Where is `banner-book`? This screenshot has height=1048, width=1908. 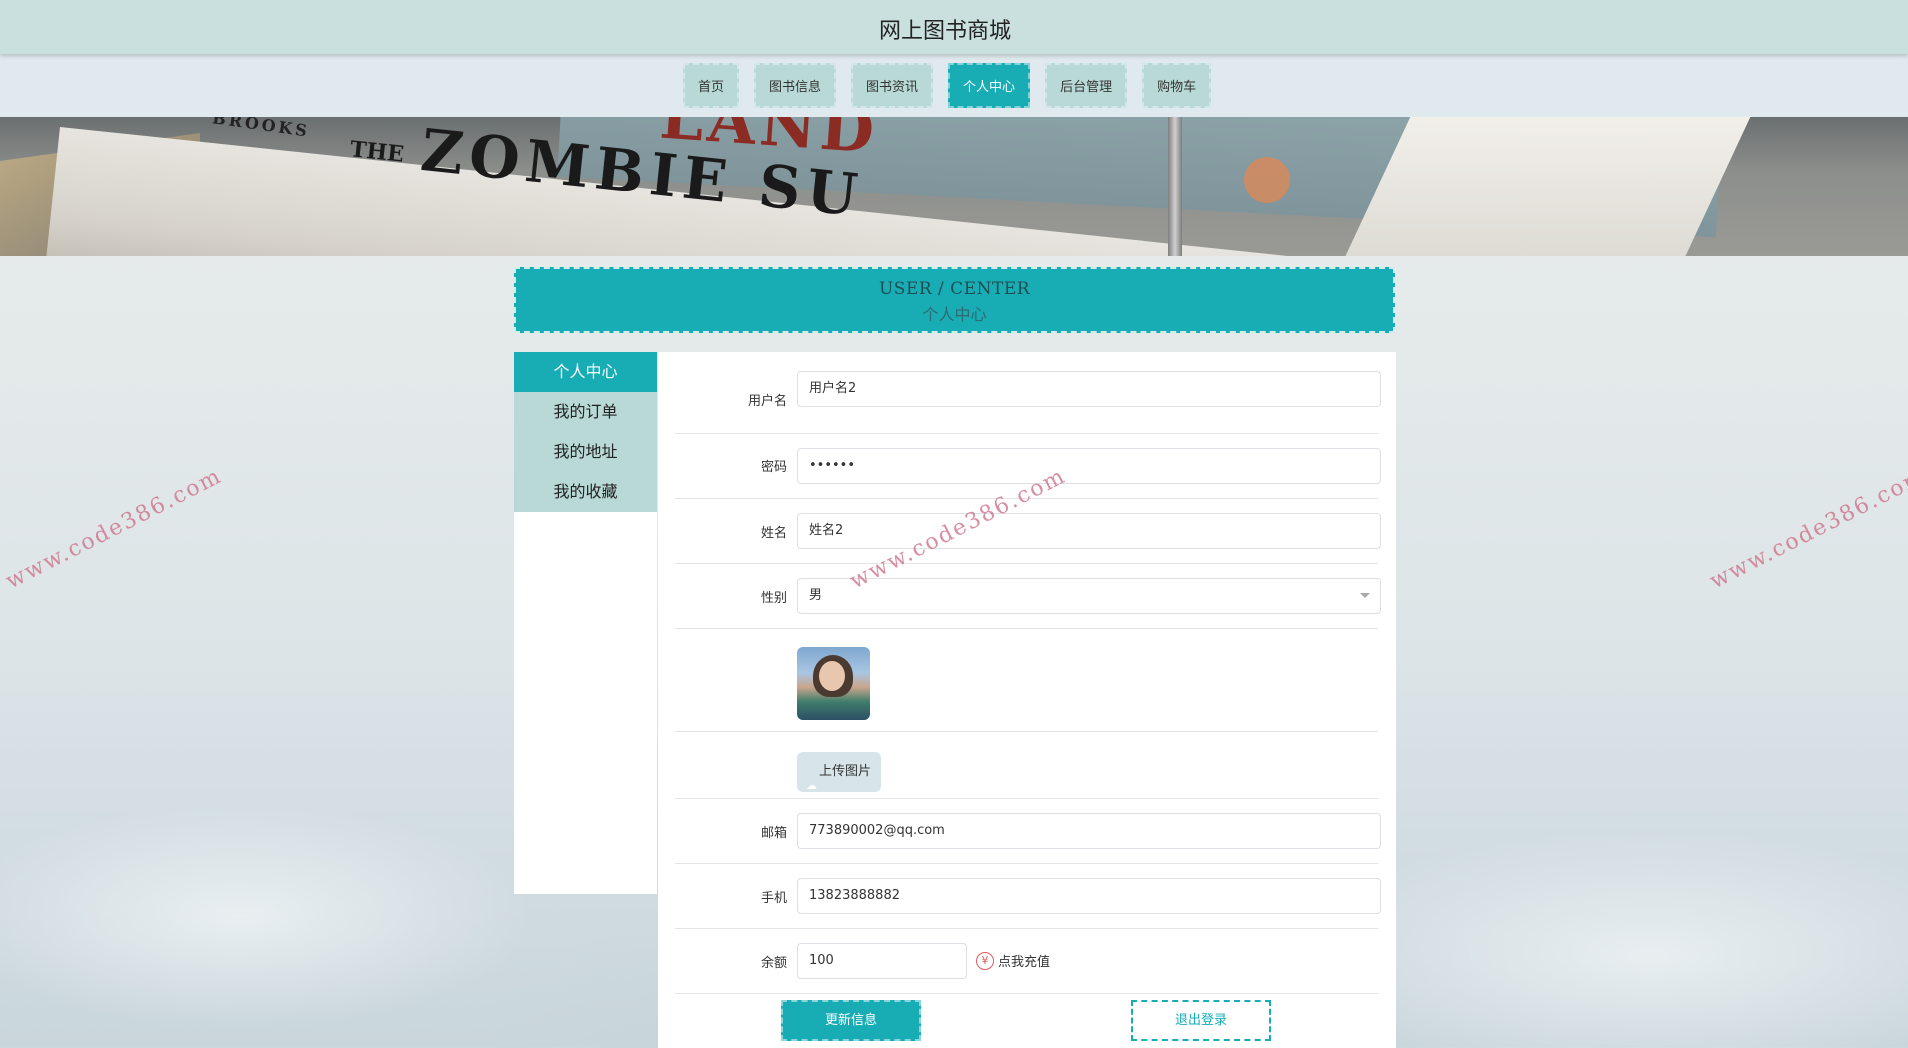 banner-book is located at coordinates (1550, 186).